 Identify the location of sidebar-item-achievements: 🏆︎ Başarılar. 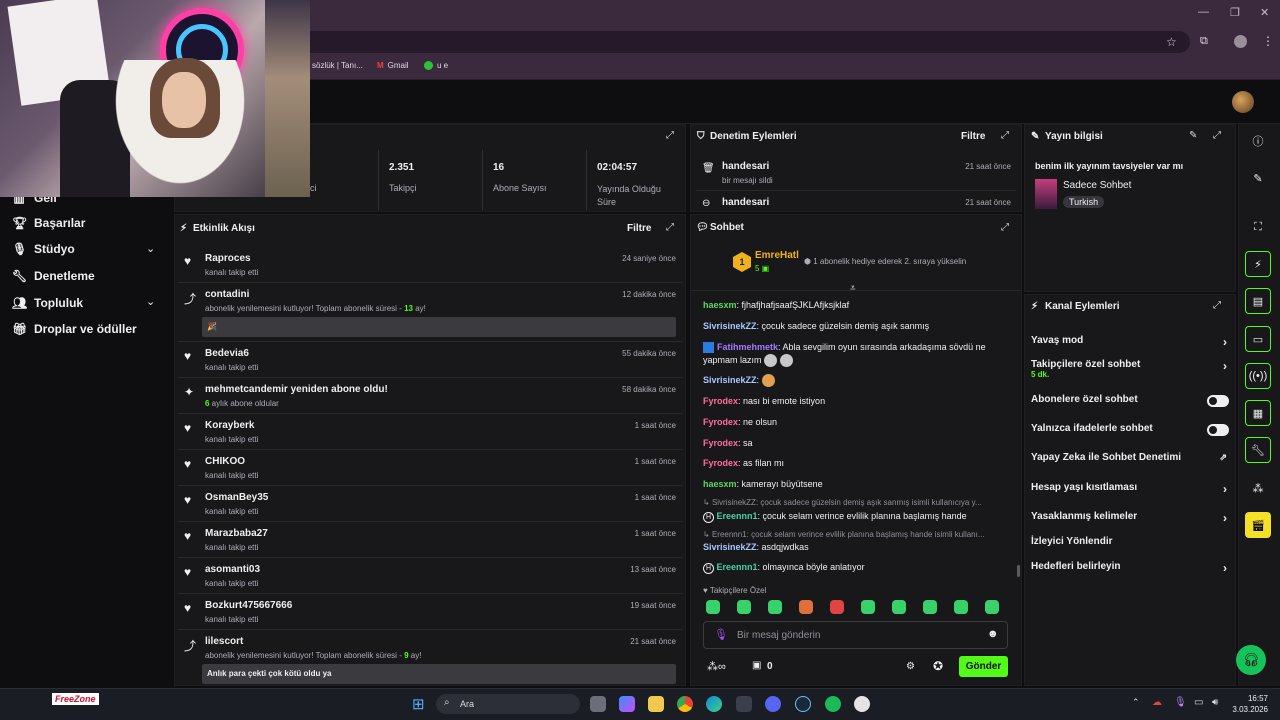
(48, 223).